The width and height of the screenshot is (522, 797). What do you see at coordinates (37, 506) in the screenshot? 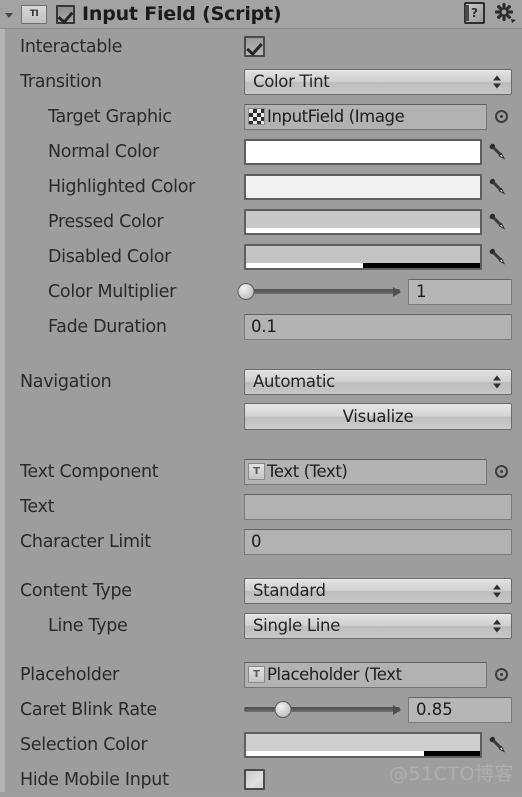
I see `label-text: Text` at bounding box center [37, 506].